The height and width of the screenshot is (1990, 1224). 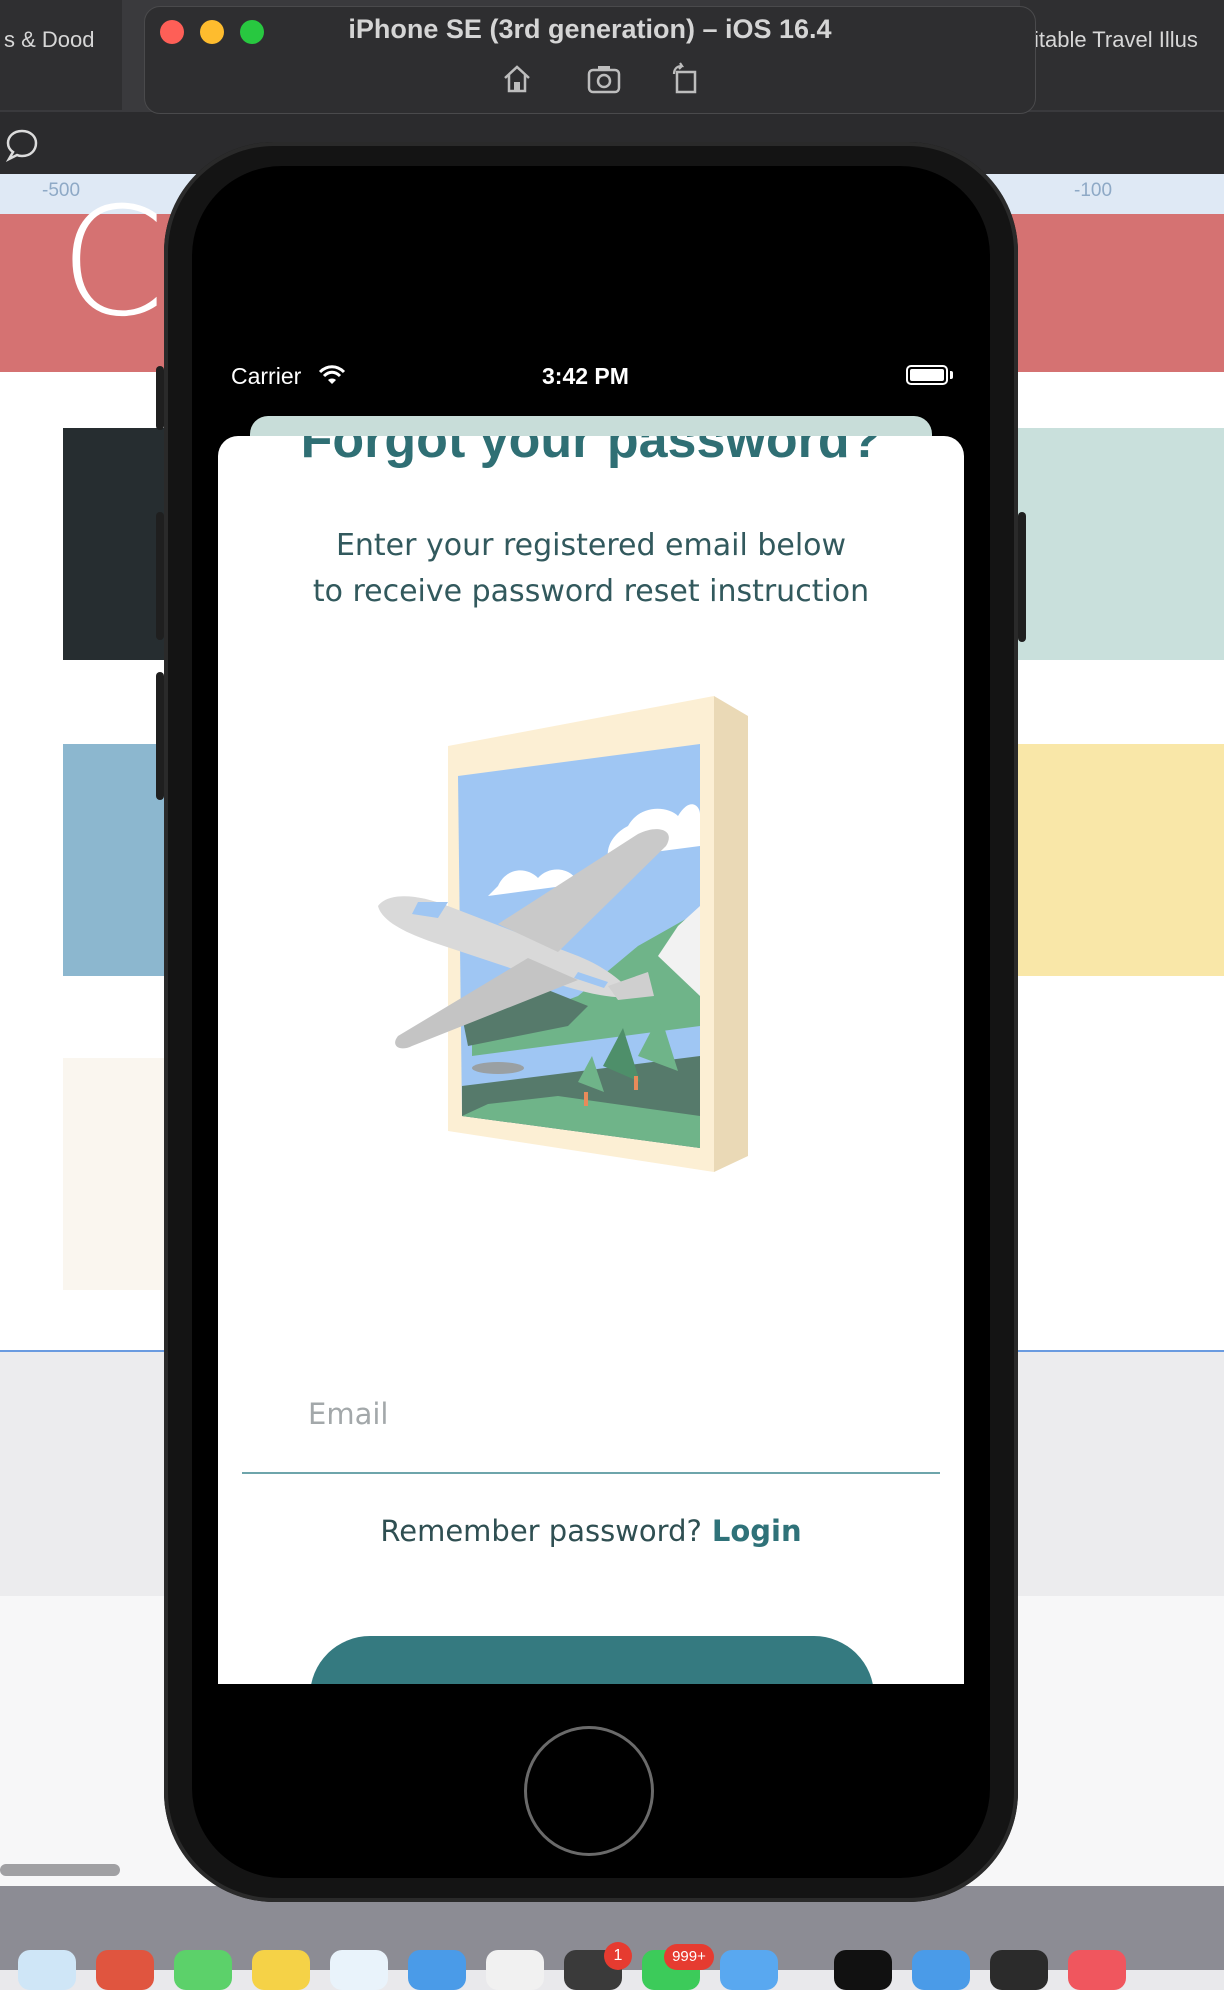 I want to click on remember-password-row: Remember password? Login, so click(x=591, y=1531).